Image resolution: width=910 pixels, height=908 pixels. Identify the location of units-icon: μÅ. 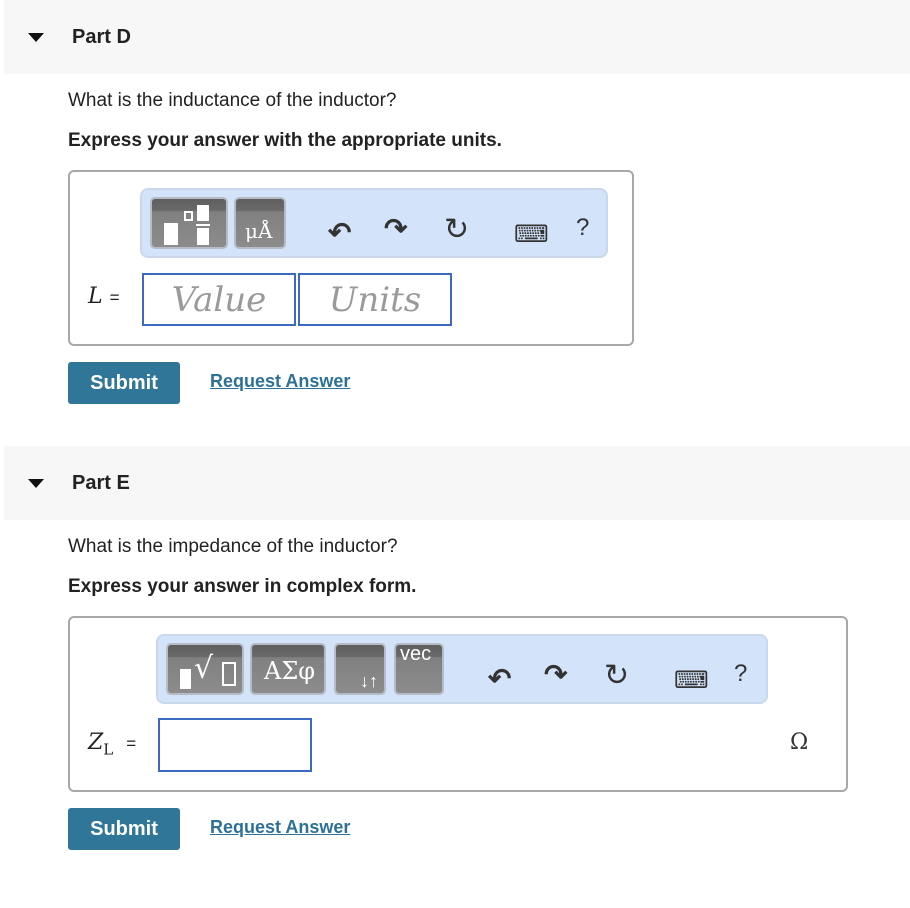
(259, 231).